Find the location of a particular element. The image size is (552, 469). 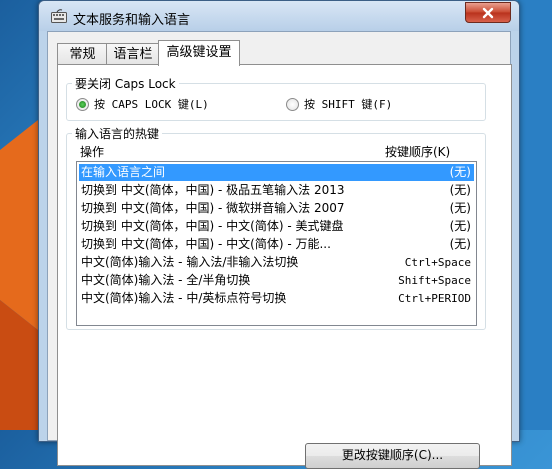

list-item: 切换到 中文(简体，中国) - 极品五笔输入法 2013 (无) is located at coordinates (276, 190).